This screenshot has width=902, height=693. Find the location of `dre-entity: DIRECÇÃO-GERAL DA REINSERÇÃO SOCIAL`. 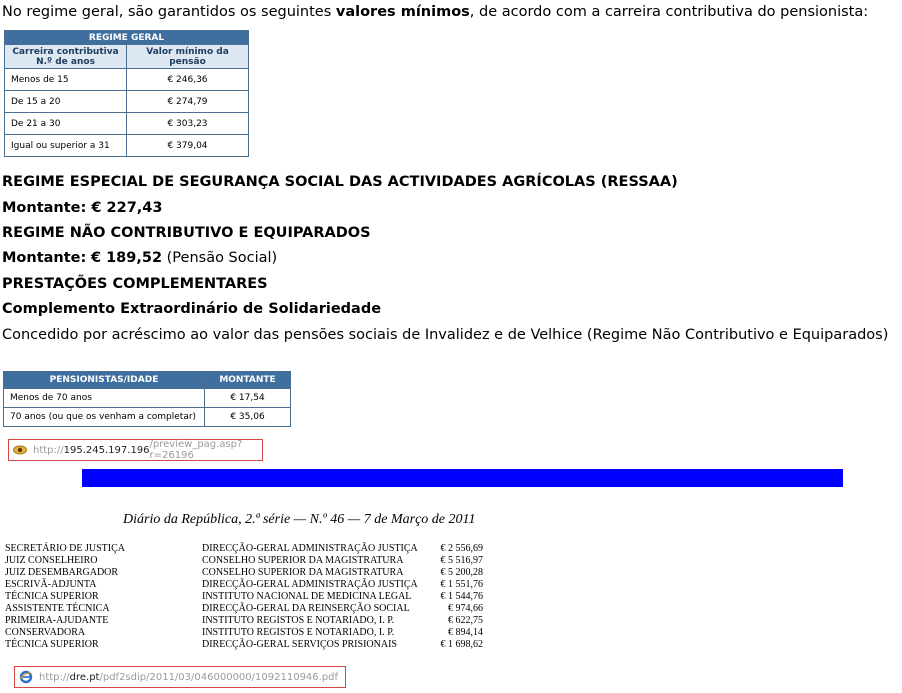

dre-entity: DIRECÇÃO-GERAL DA REINSERÇÃO SOCIAL is located at coordinates (306, 608).